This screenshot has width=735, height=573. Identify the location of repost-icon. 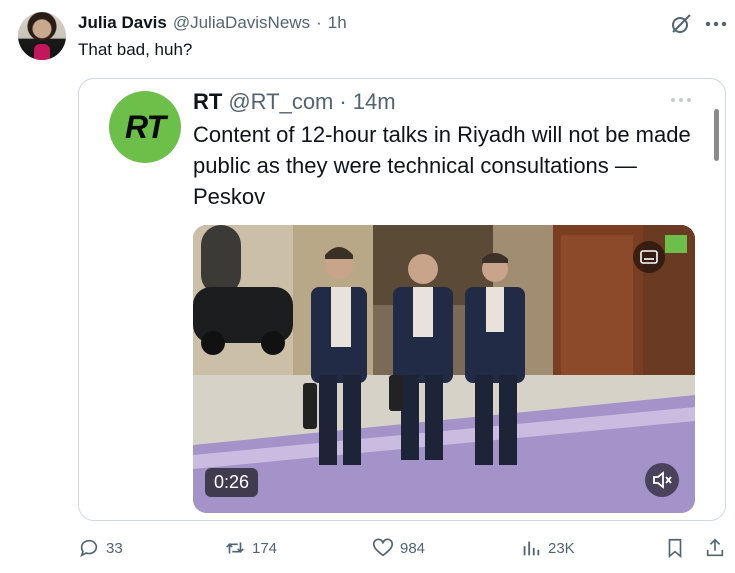
(235, 548).